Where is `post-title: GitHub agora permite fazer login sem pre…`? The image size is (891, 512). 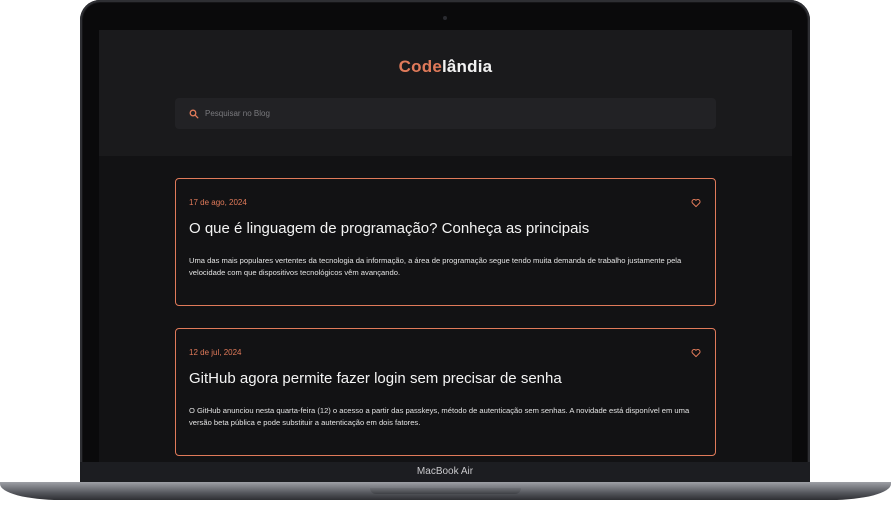
post-title: GitHub agora permite fazer login sem pre… is located at coordinates (375, 378).